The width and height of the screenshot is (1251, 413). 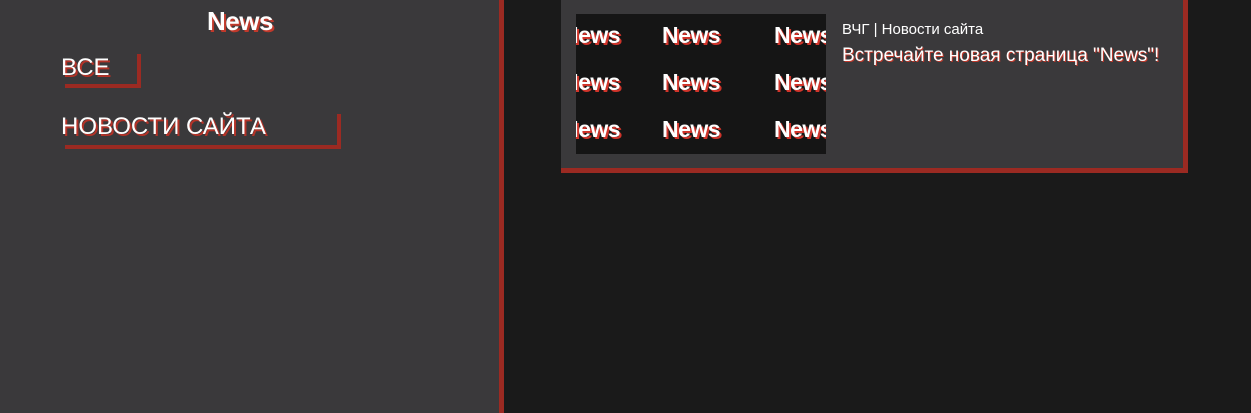 I want to click on sidebar-item-all: ВСЕ, so click(x=101, y=71).